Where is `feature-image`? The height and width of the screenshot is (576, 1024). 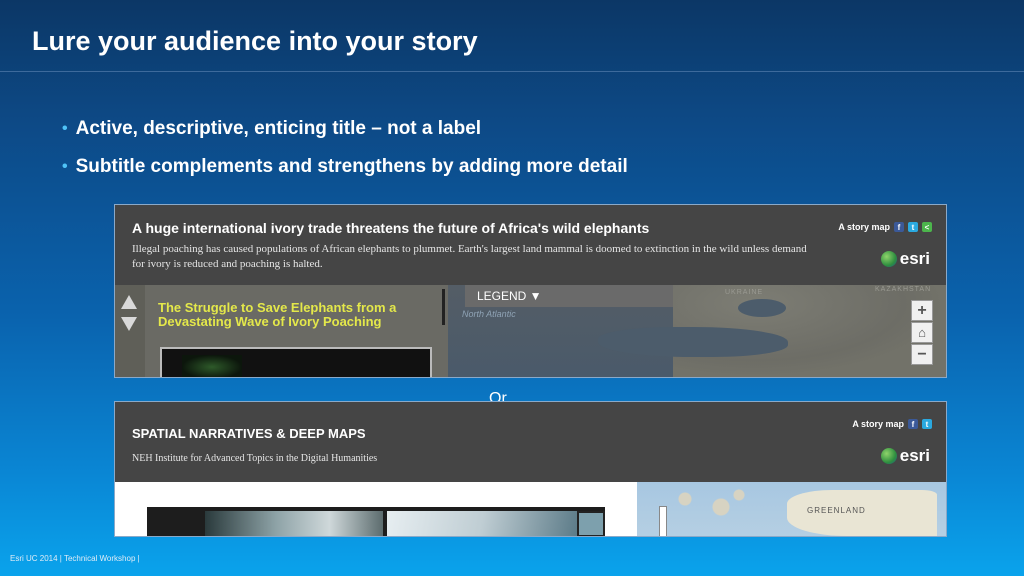
feature-image is located at coordinates (376, 521).